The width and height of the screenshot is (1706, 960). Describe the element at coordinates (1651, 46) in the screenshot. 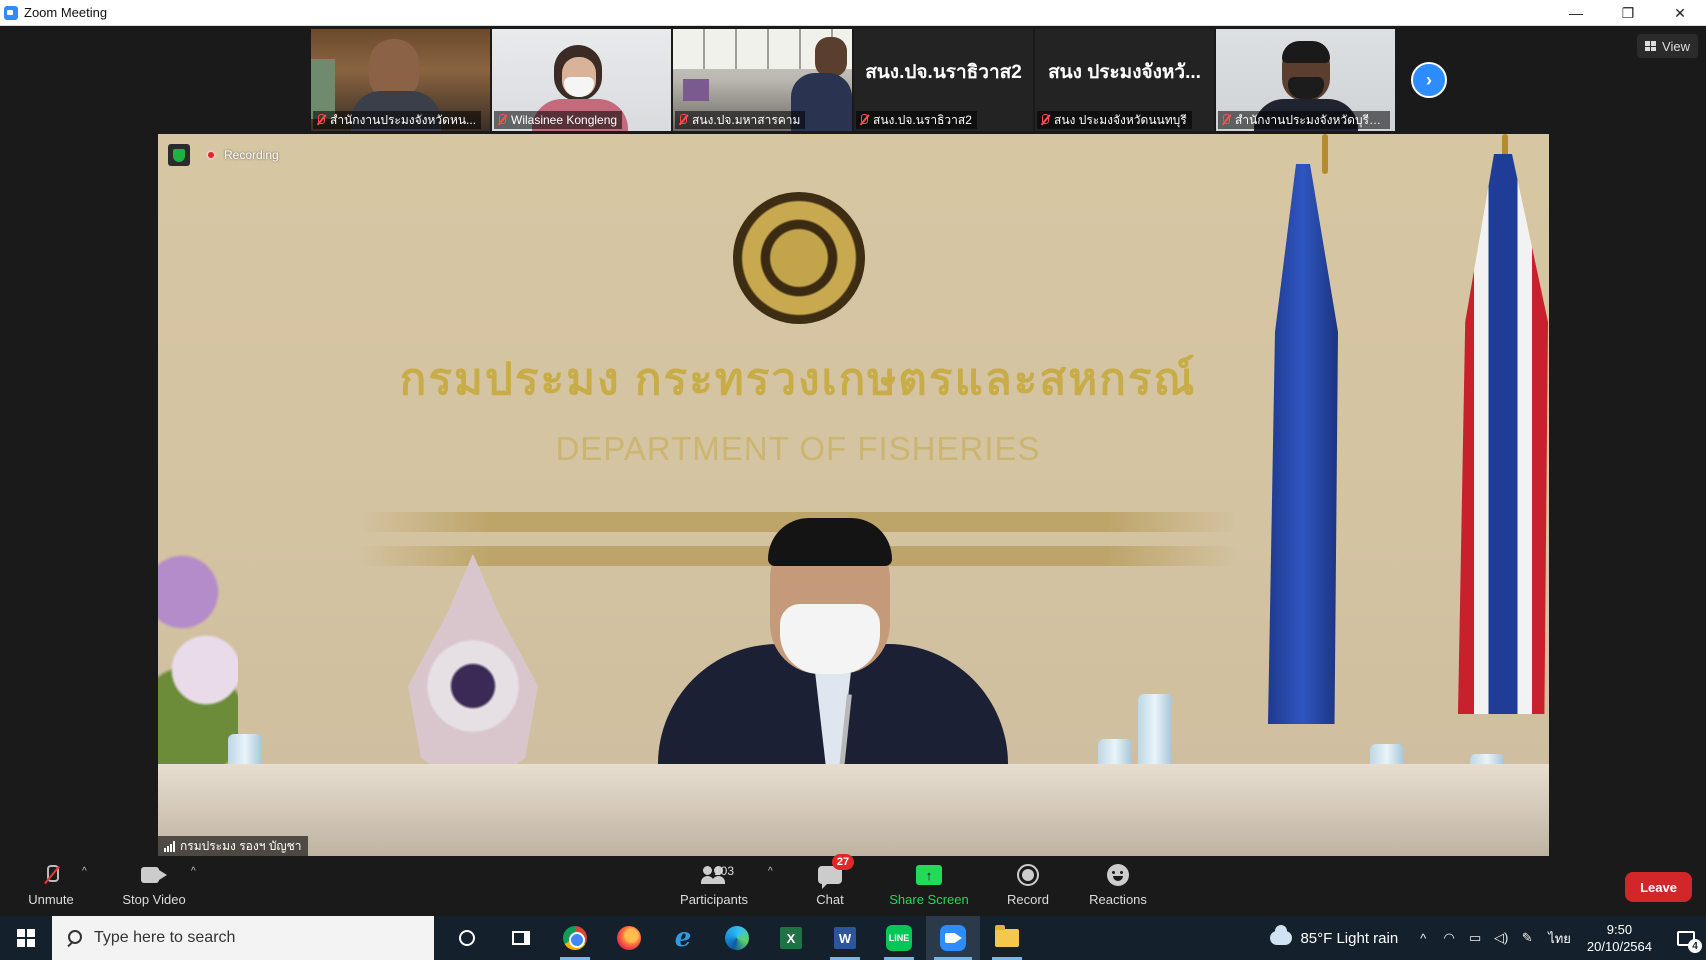

I see `grid-view-icon` at that location.